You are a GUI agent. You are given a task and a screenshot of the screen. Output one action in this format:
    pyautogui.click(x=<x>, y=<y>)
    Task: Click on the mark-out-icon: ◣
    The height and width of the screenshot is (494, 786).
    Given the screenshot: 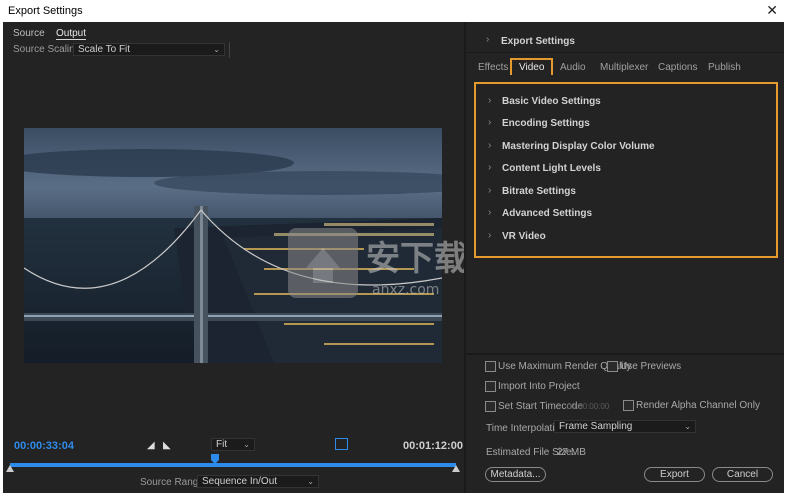 What is the action you would take?
    pyautogui.click(x=167, y=445)
    